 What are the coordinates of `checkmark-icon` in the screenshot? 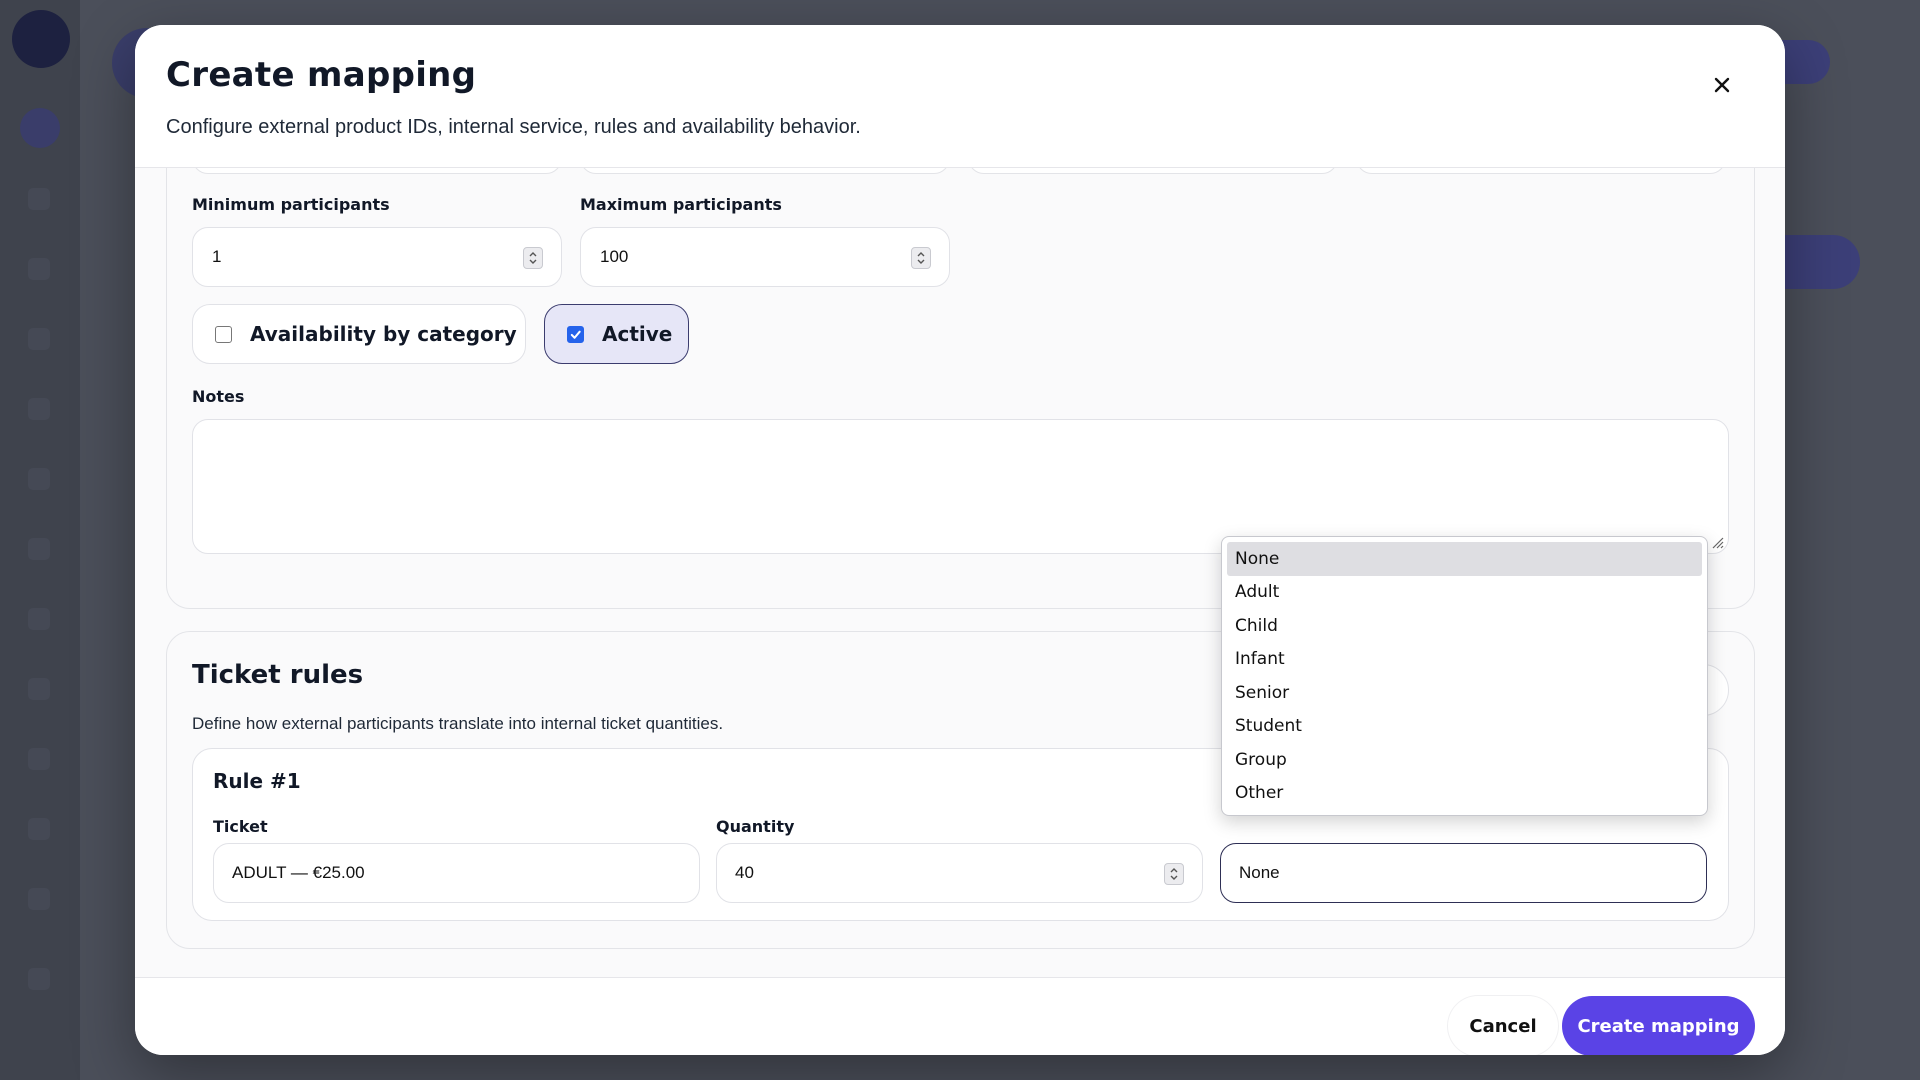 It's located at (575, 334).